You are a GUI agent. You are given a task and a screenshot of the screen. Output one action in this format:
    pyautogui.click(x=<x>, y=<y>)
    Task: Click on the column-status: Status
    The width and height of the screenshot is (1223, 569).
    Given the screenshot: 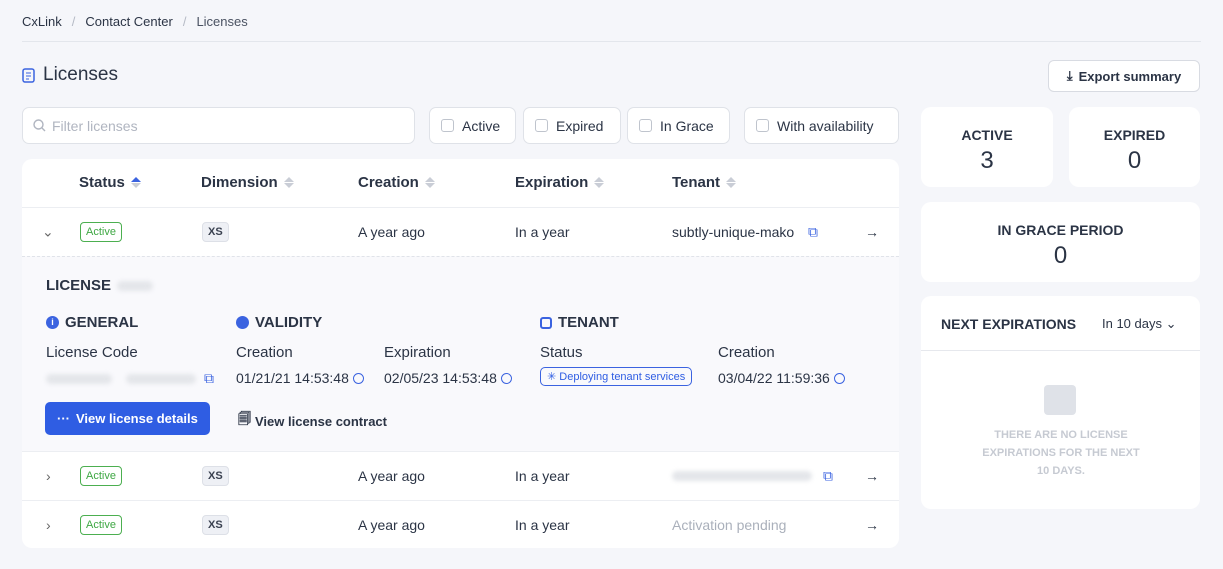 What is the action you would take?
    pyautogui.click(x=110, y=182)
    